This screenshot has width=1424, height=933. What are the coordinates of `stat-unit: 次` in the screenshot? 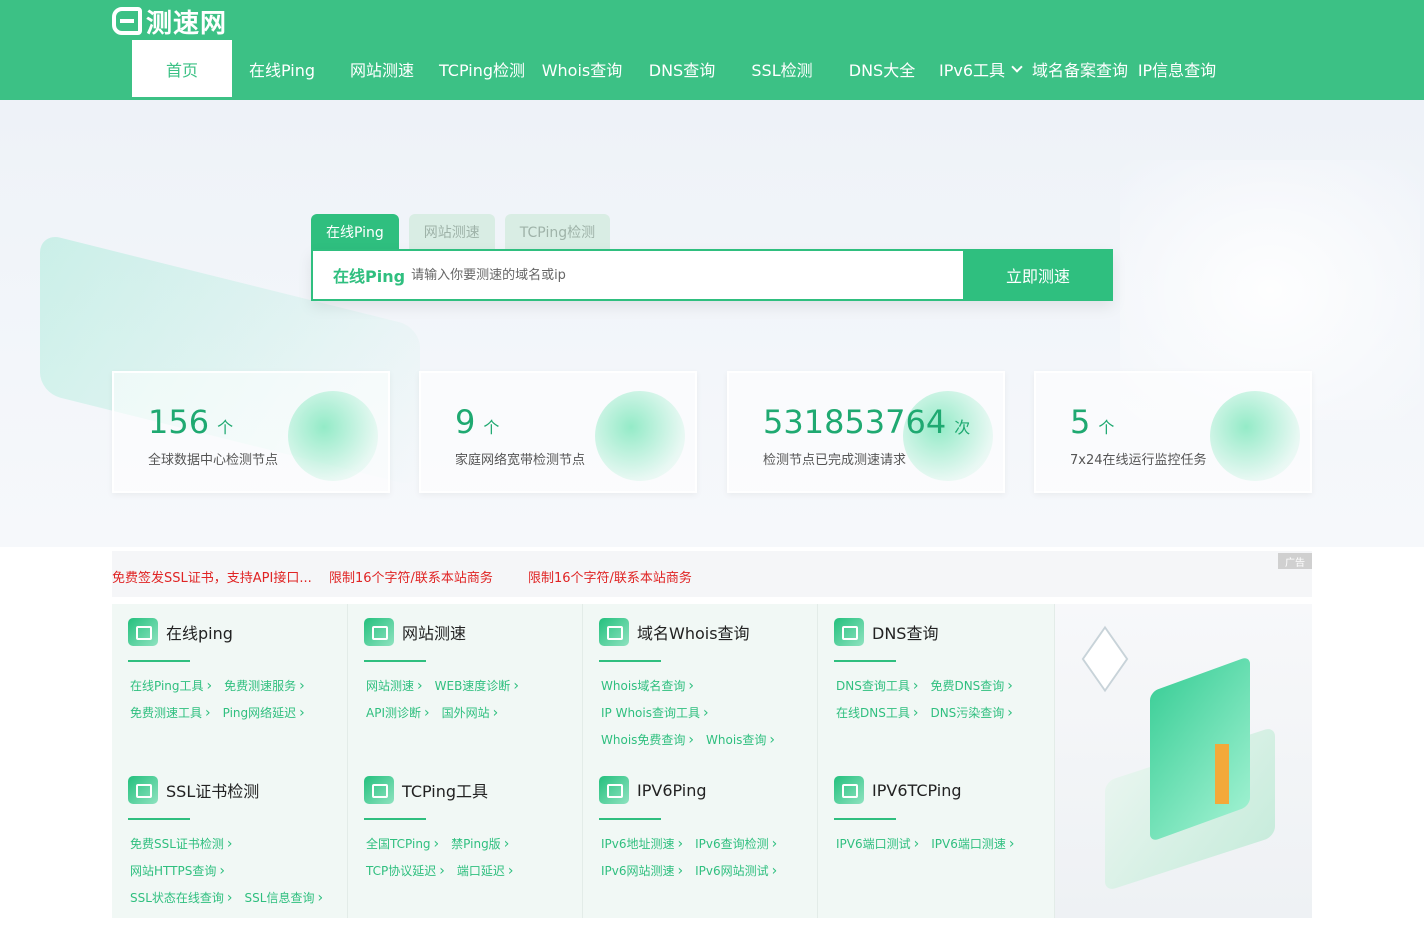 It's located at (962, 427).